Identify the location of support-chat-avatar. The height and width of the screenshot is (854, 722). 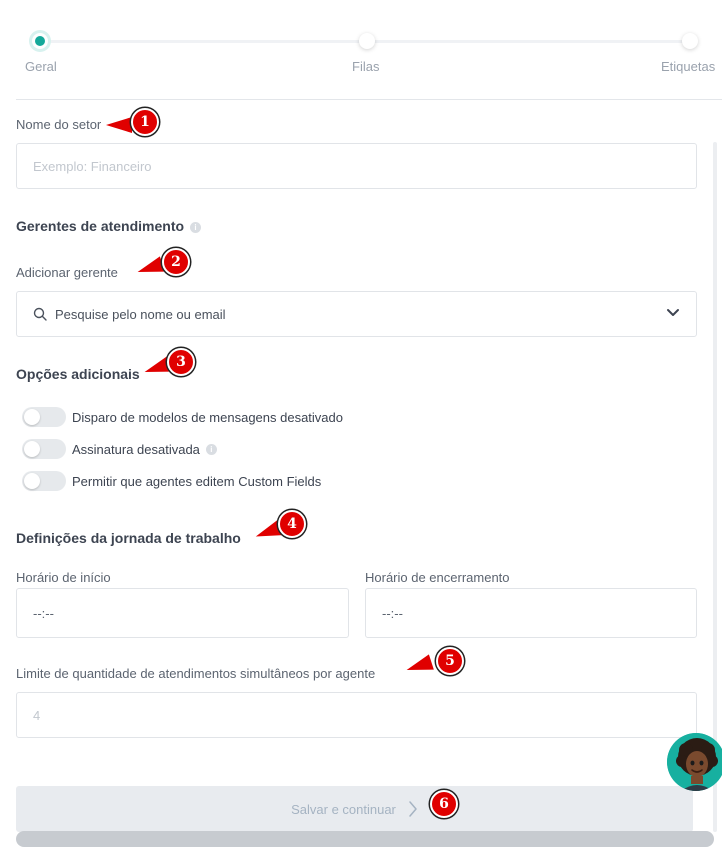
(694, 762).